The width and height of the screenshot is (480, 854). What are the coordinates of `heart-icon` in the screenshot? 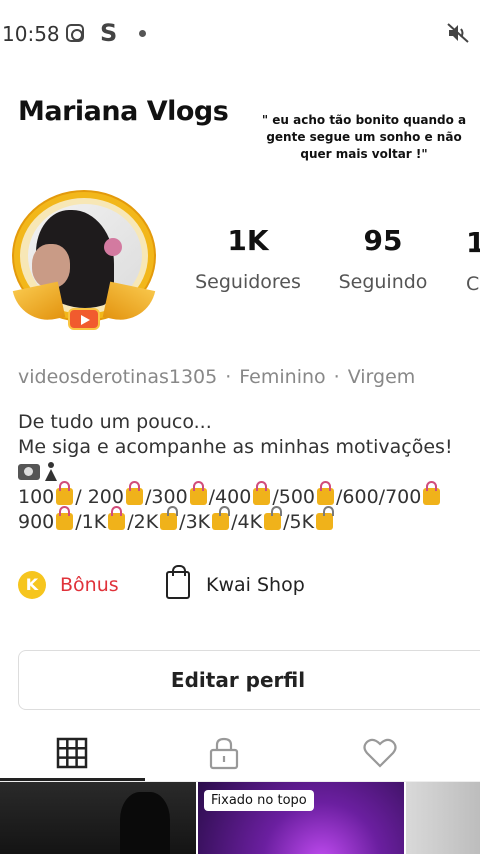 It's located at (380, 753).